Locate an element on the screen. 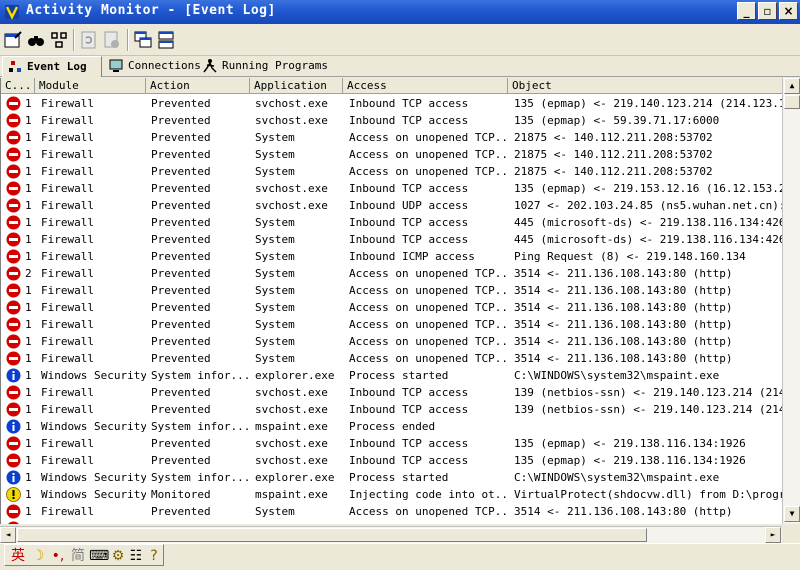  running-programs-icon is located at coordinates (210, 66).